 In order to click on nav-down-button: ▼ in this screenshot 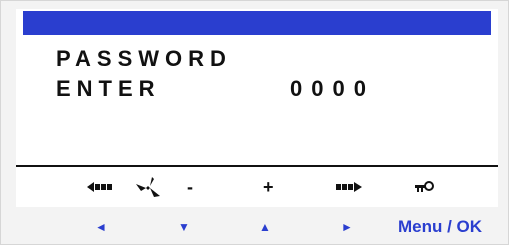, I will do `click(184, 227)`.